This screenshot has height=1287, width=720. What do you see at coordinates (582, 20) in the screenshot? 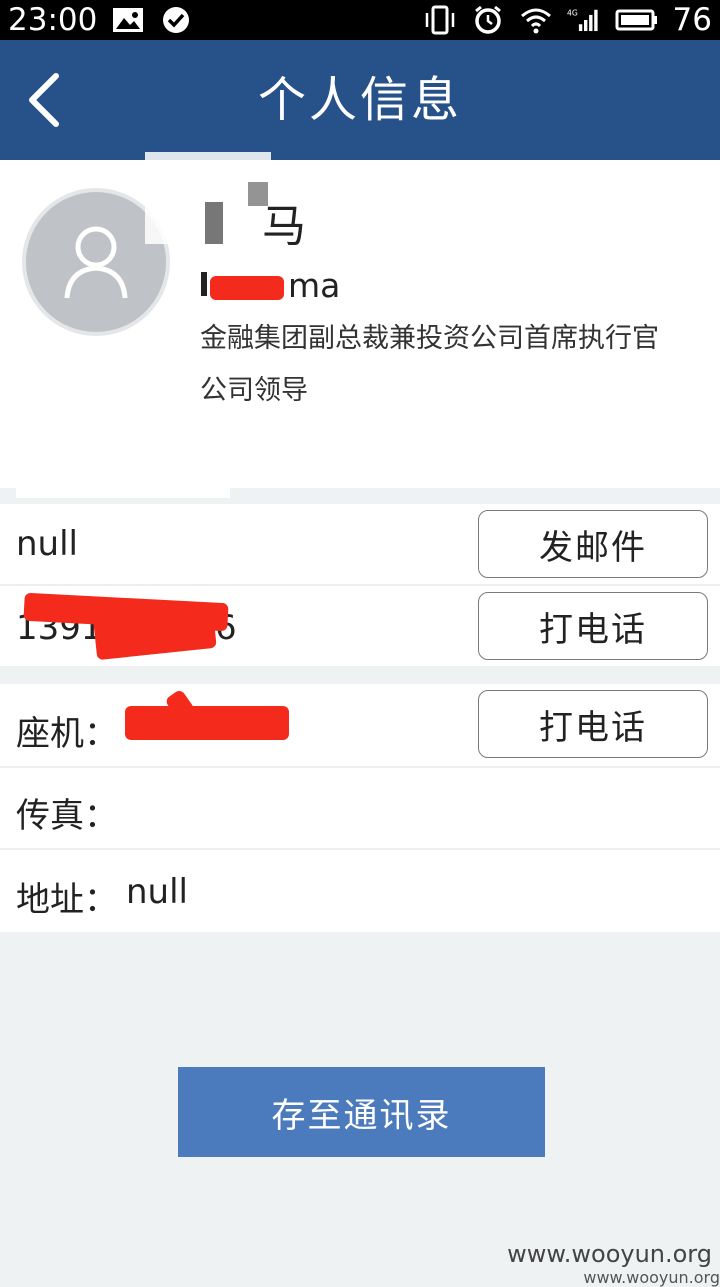
I see `signal-icon: 4G` at bounding box center [582, 20].